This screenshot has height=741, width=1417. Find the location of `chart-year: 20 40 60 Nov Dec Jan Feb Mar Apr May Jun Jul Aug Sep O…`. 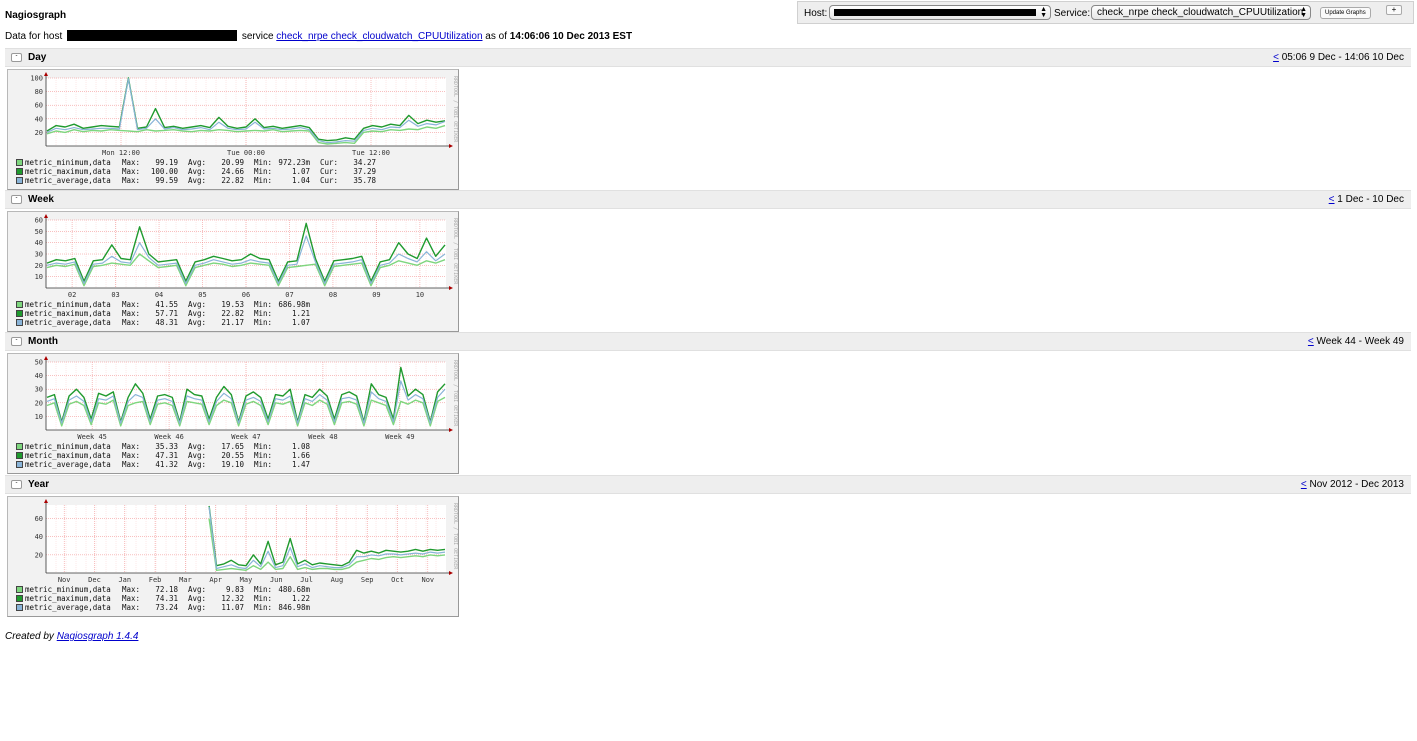

chart-year: 20 40 60 Nov Dec Jan Feb Mar Apr May Jun Jul Aug Sep O… is located at coordinates (246, 541).